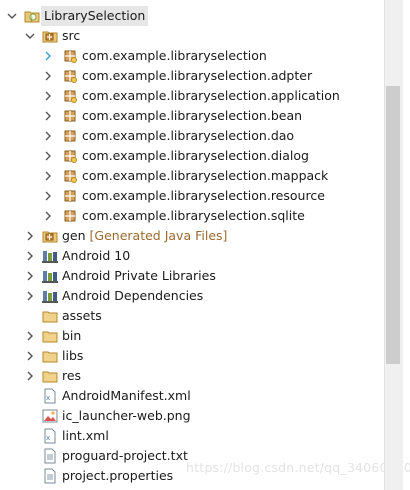  I want to click on tree-item-package: com.example.libraryselection.application, so click(192, 96).